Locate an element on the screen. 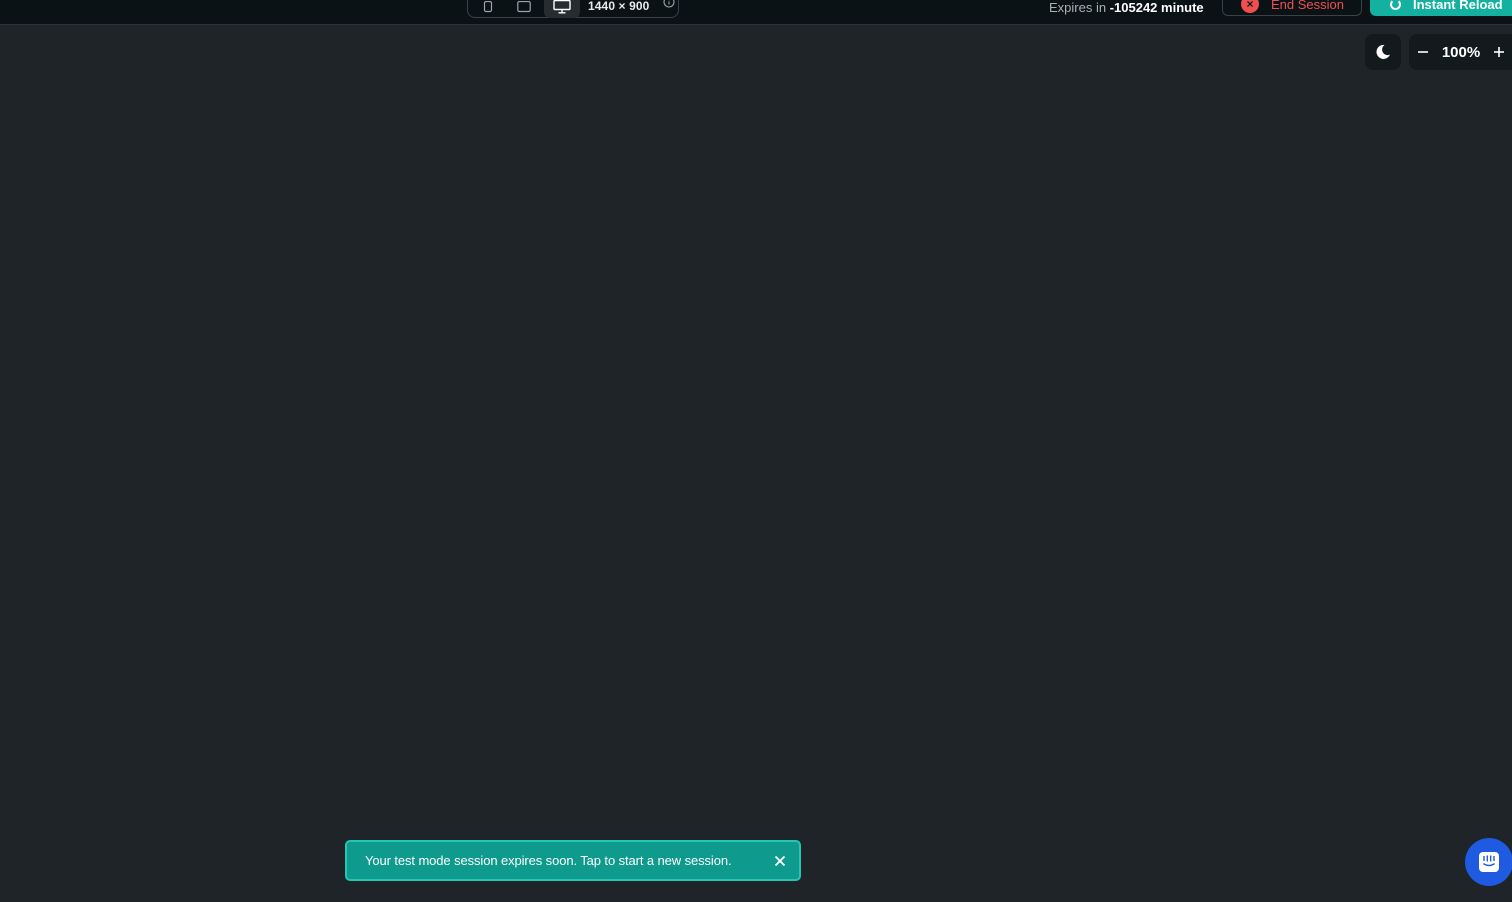 This screenshot has height=902, width=1512. end-session-label: End Session is located at coordinates (1307, 6).